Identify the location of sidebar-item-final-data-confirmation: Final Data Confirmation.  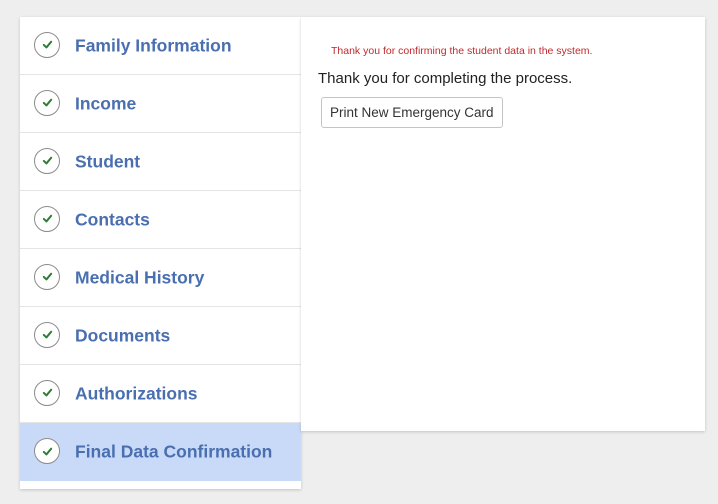
(160, 452).